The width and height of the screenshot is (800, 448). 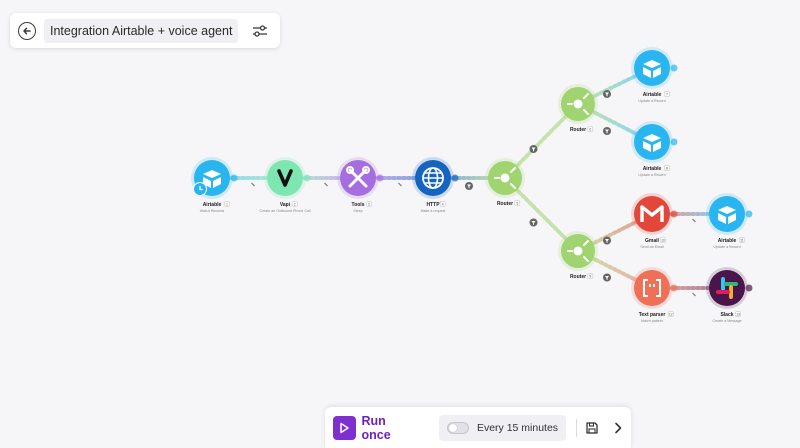 What do you see at coordinates (457, 427) in the screenshot?
I see `toggle-switch` at bounding box center [457, 427].